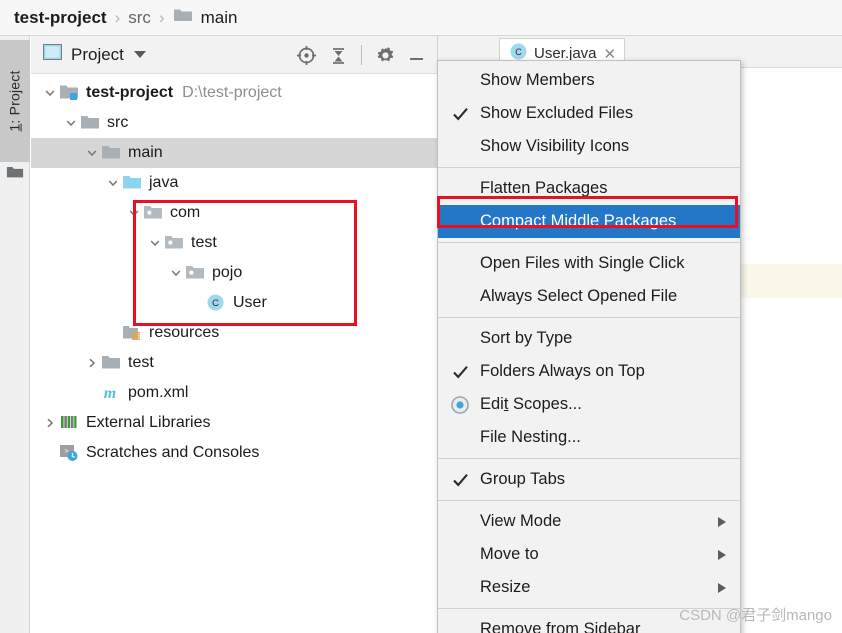  I want to click on tree-row-user: C User, so click(234, 303).